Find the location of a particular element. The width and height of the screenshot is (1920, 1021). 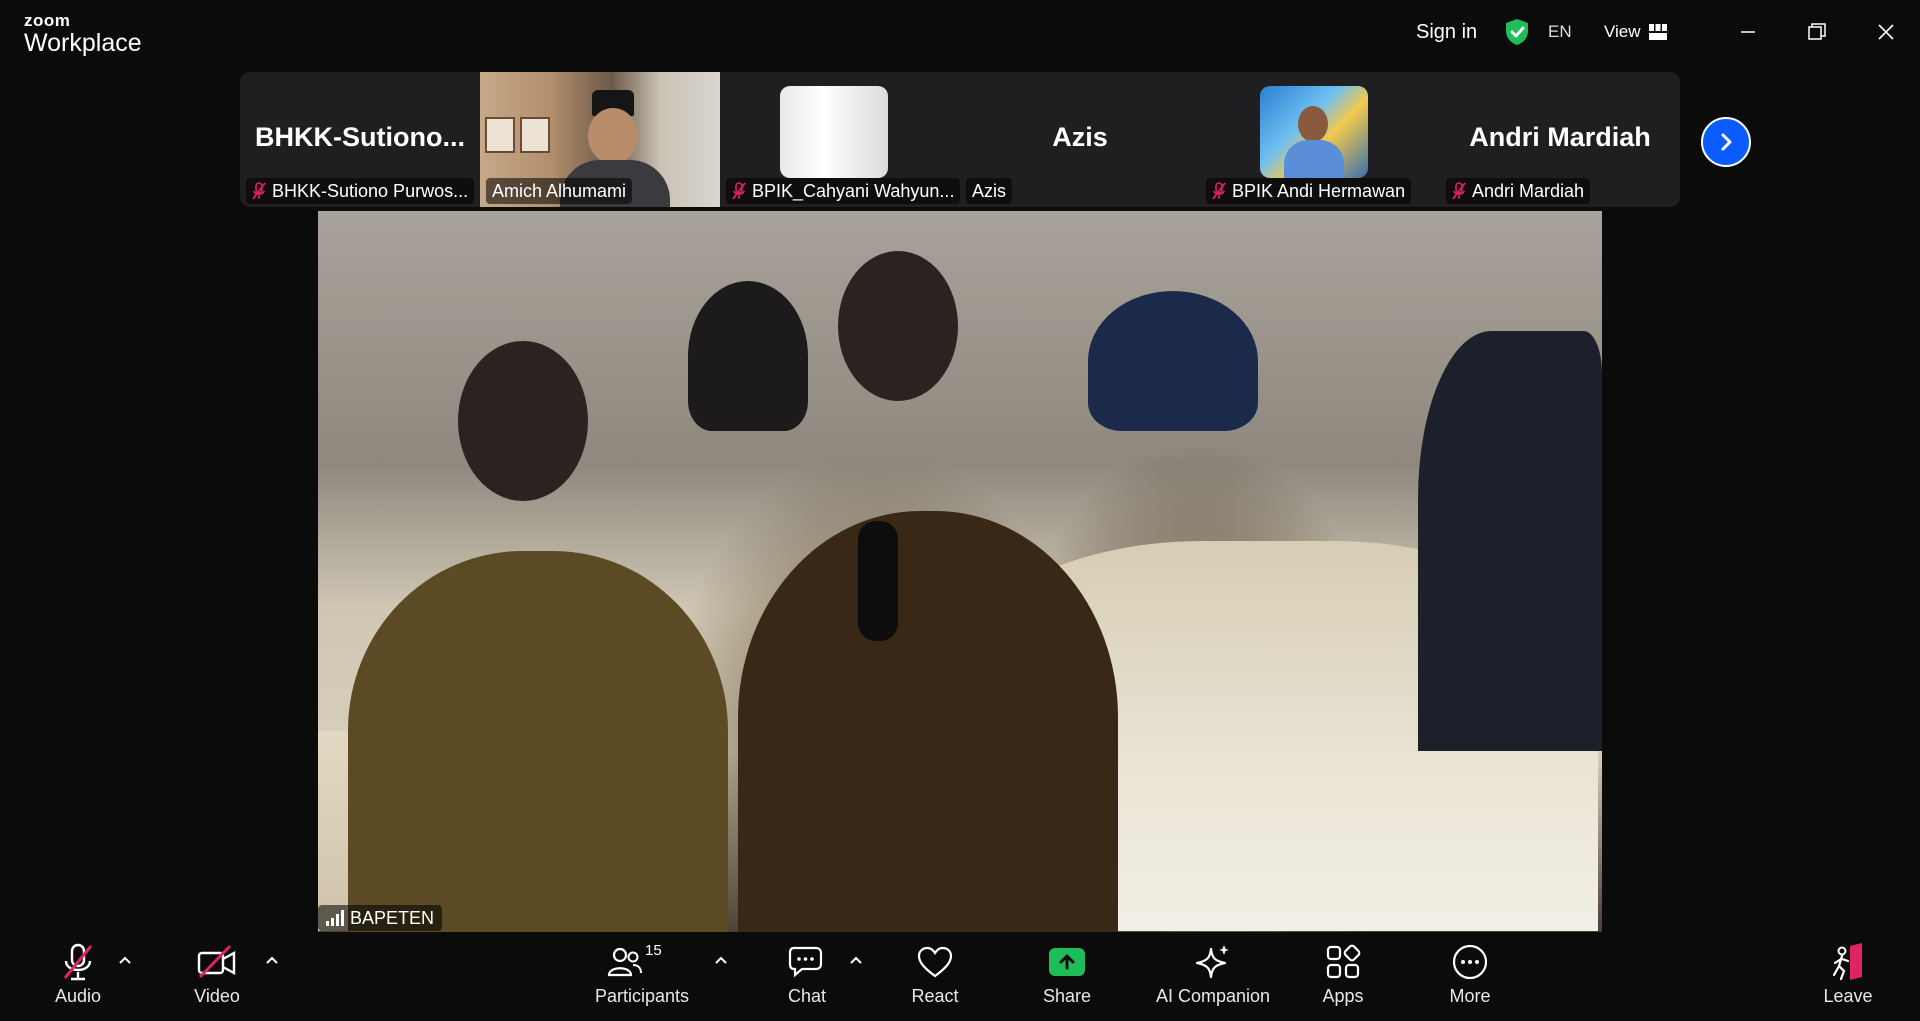

react-button: React is located at coordinates (935, 973).